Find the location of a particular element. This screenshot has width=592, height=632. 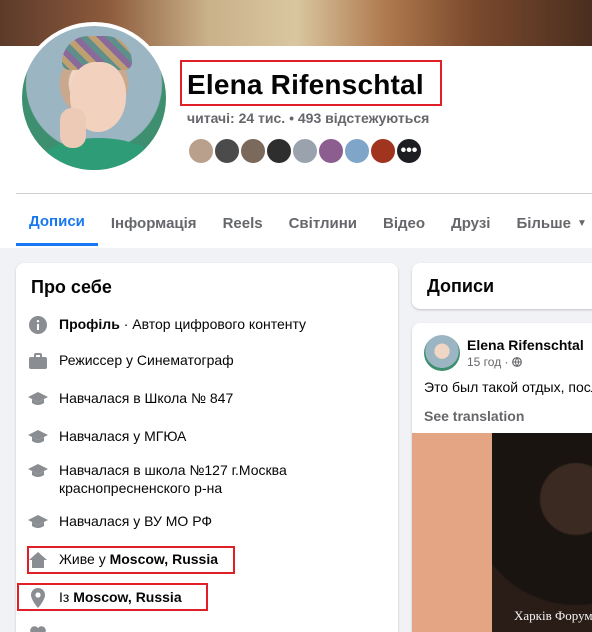

post-timestamp: 15 год · is located at coordinates (494, 362).